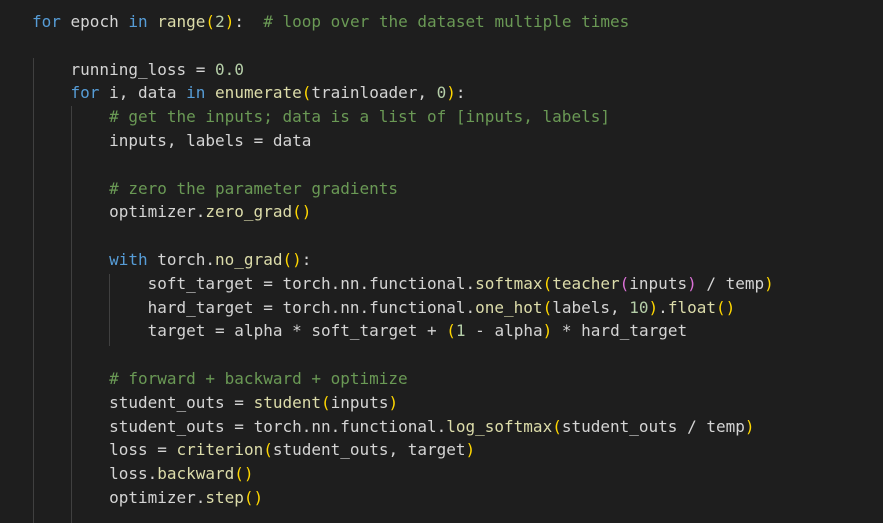  I want to click on code-token: 10, so click(639, 307).